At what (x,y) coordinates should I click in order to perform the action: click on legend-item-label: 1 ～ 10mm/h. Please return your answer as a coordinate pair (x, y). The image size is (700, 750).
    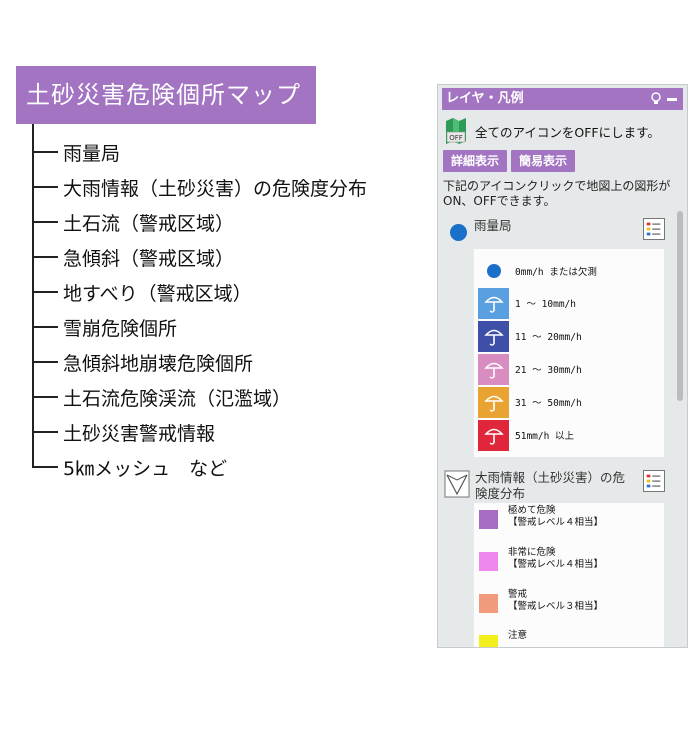
    Looking at the image, I should click on (545, 304).